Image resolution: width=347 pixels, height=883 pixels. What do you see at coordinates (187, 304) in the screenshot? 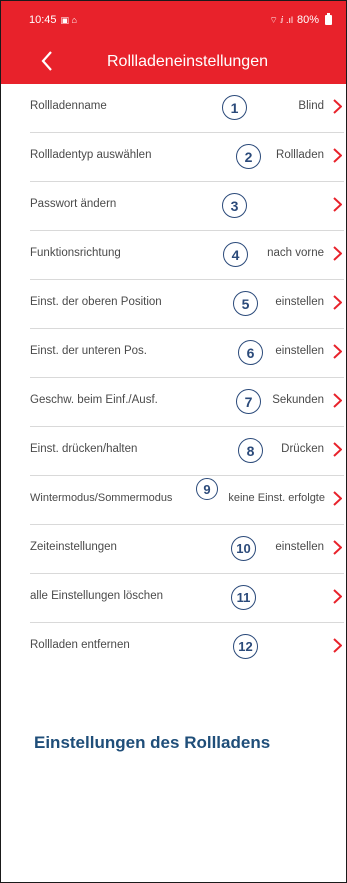
I see `setting-row-obere-position: Einst. der oberen Position 5 einstellen` at bounding box center [187, 304].